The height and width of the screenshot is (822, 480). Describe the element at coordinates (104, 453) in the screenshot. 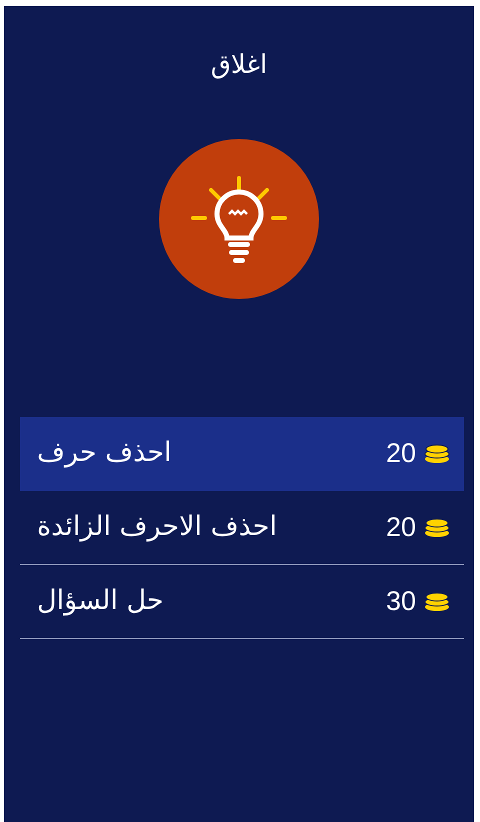

I see `hint-label: احذف حرف` at that location.